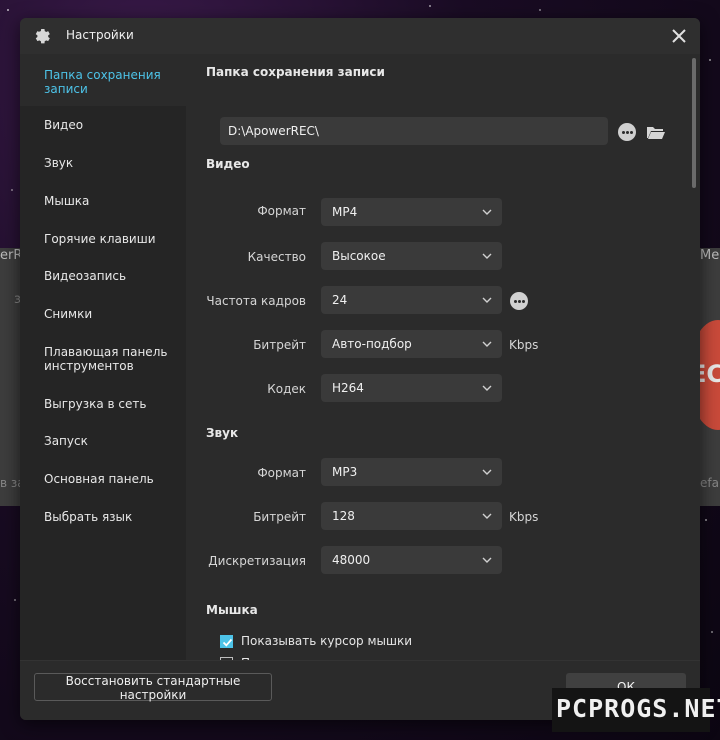  Describe the element at coordinates (114, 479) in the screenshot. I see `sidebar-item-main-panel: Основная панель` at that location.